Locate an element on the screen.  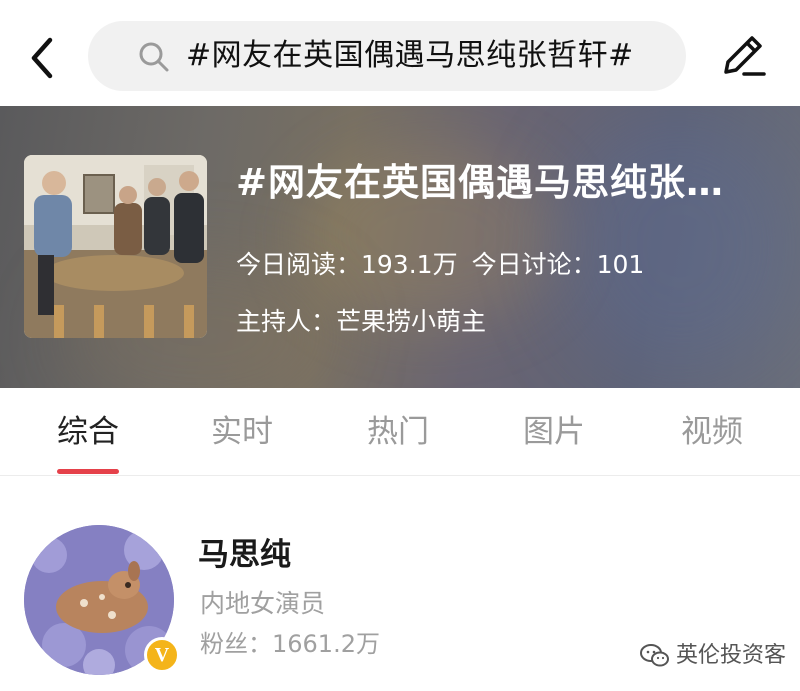
back-icon is located at coordinates (42, 58).